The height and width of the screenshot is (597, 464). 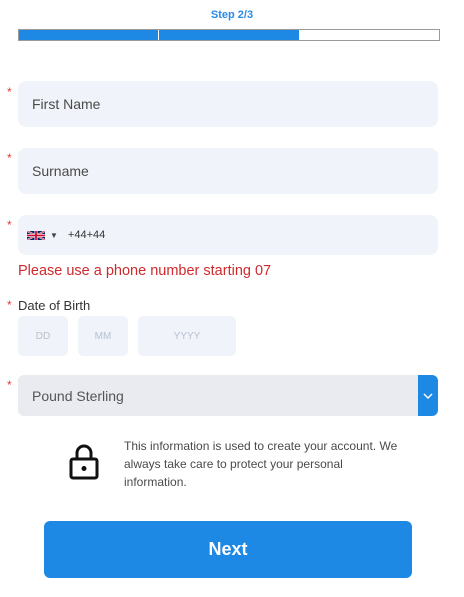 What do you see at coordinates (43, 336) in the screenshot?
I see `dob-day-input: DD` at bounding box center [43, 336].